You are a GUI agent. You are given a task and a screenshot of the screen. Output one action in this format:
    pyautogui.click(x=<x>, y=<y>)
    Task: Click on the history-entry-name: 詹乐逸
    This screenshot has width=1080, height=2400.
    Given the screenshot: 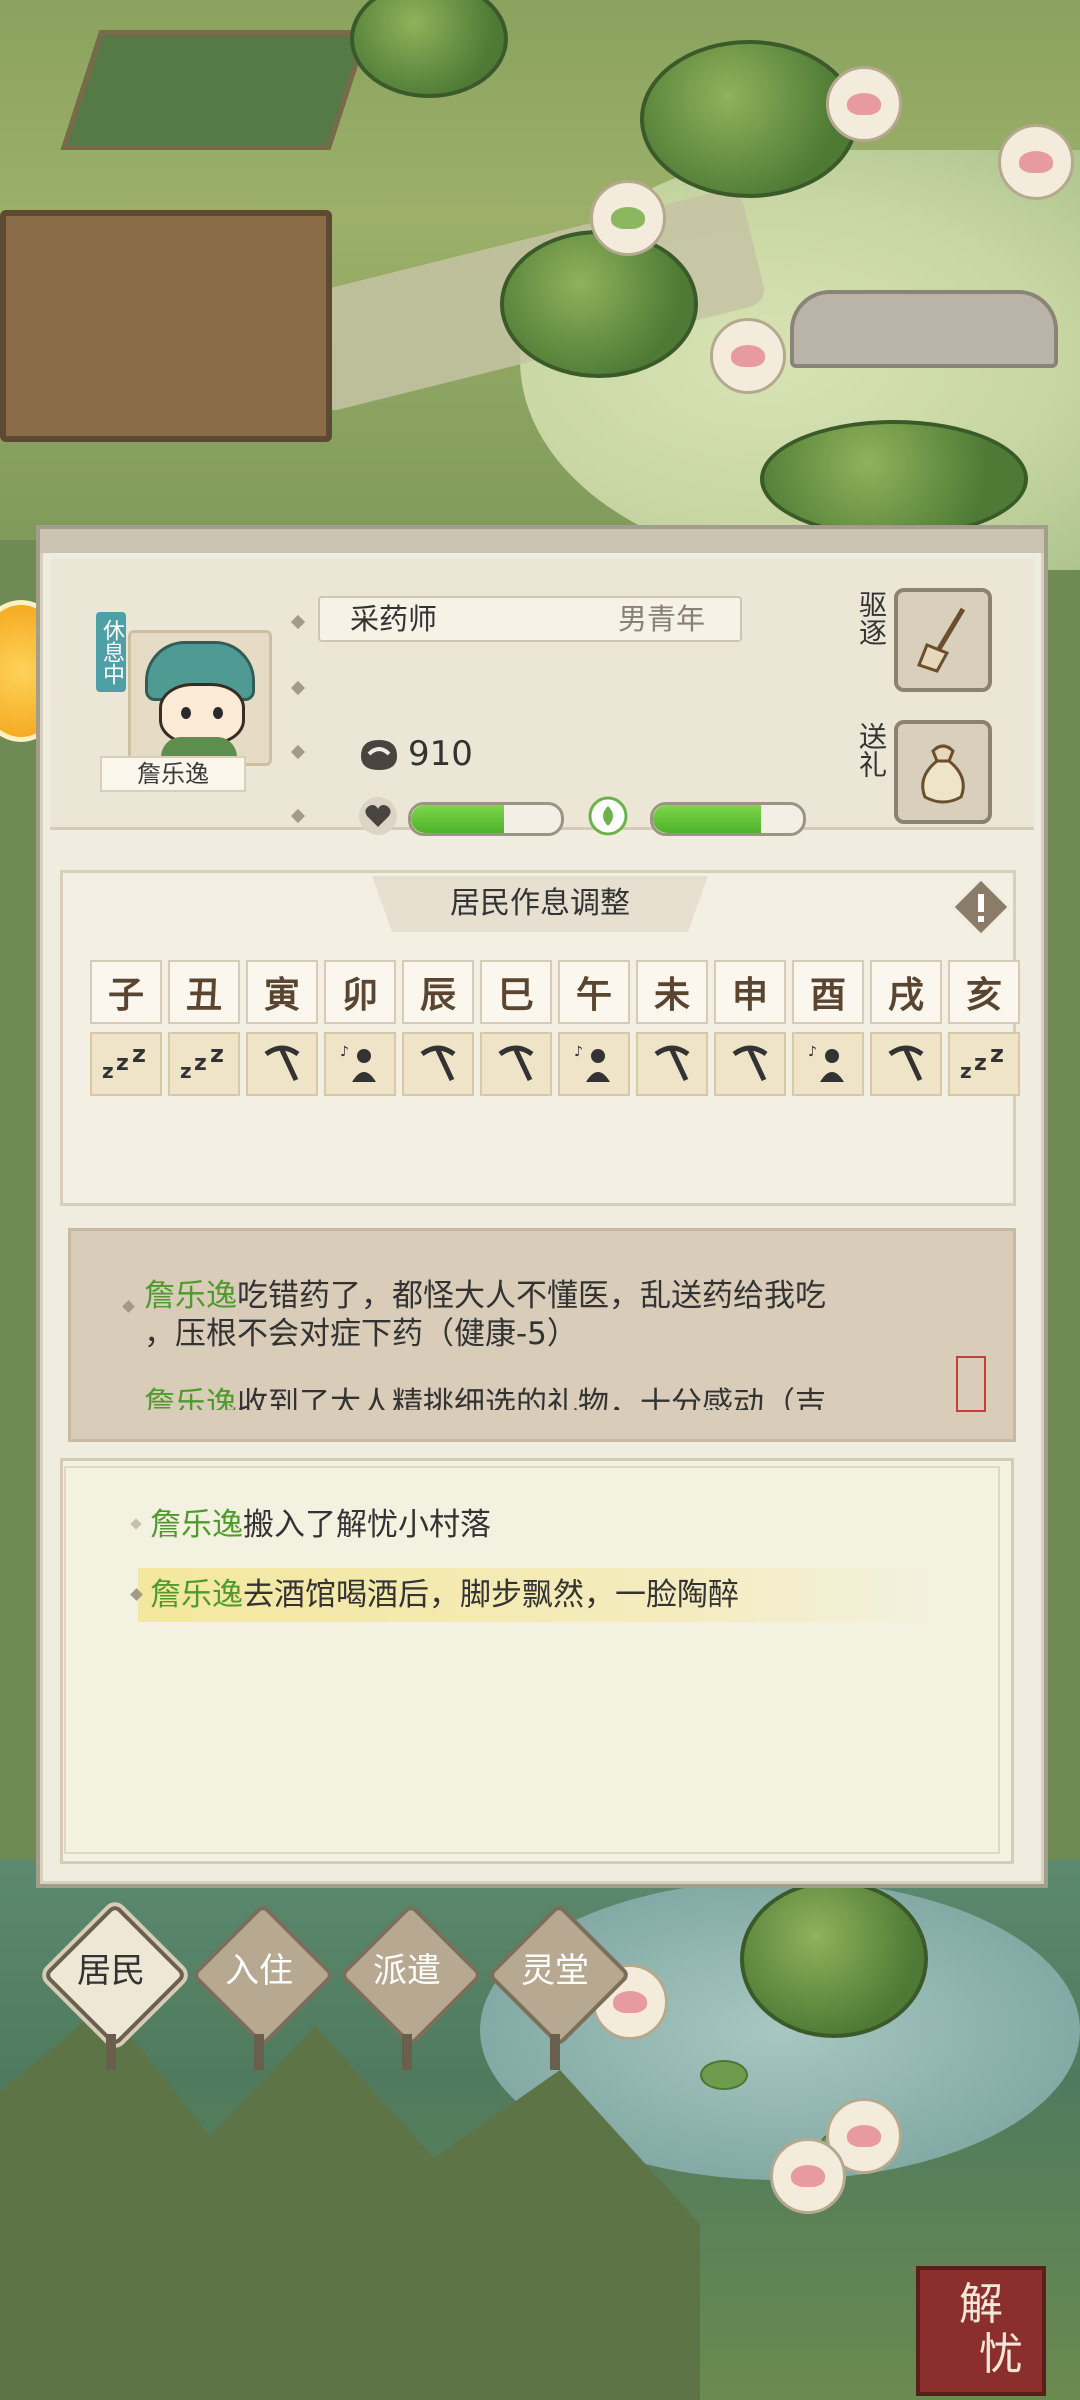 What is the action you would take?
    pyautogui.click(x=196, y=1525)
    